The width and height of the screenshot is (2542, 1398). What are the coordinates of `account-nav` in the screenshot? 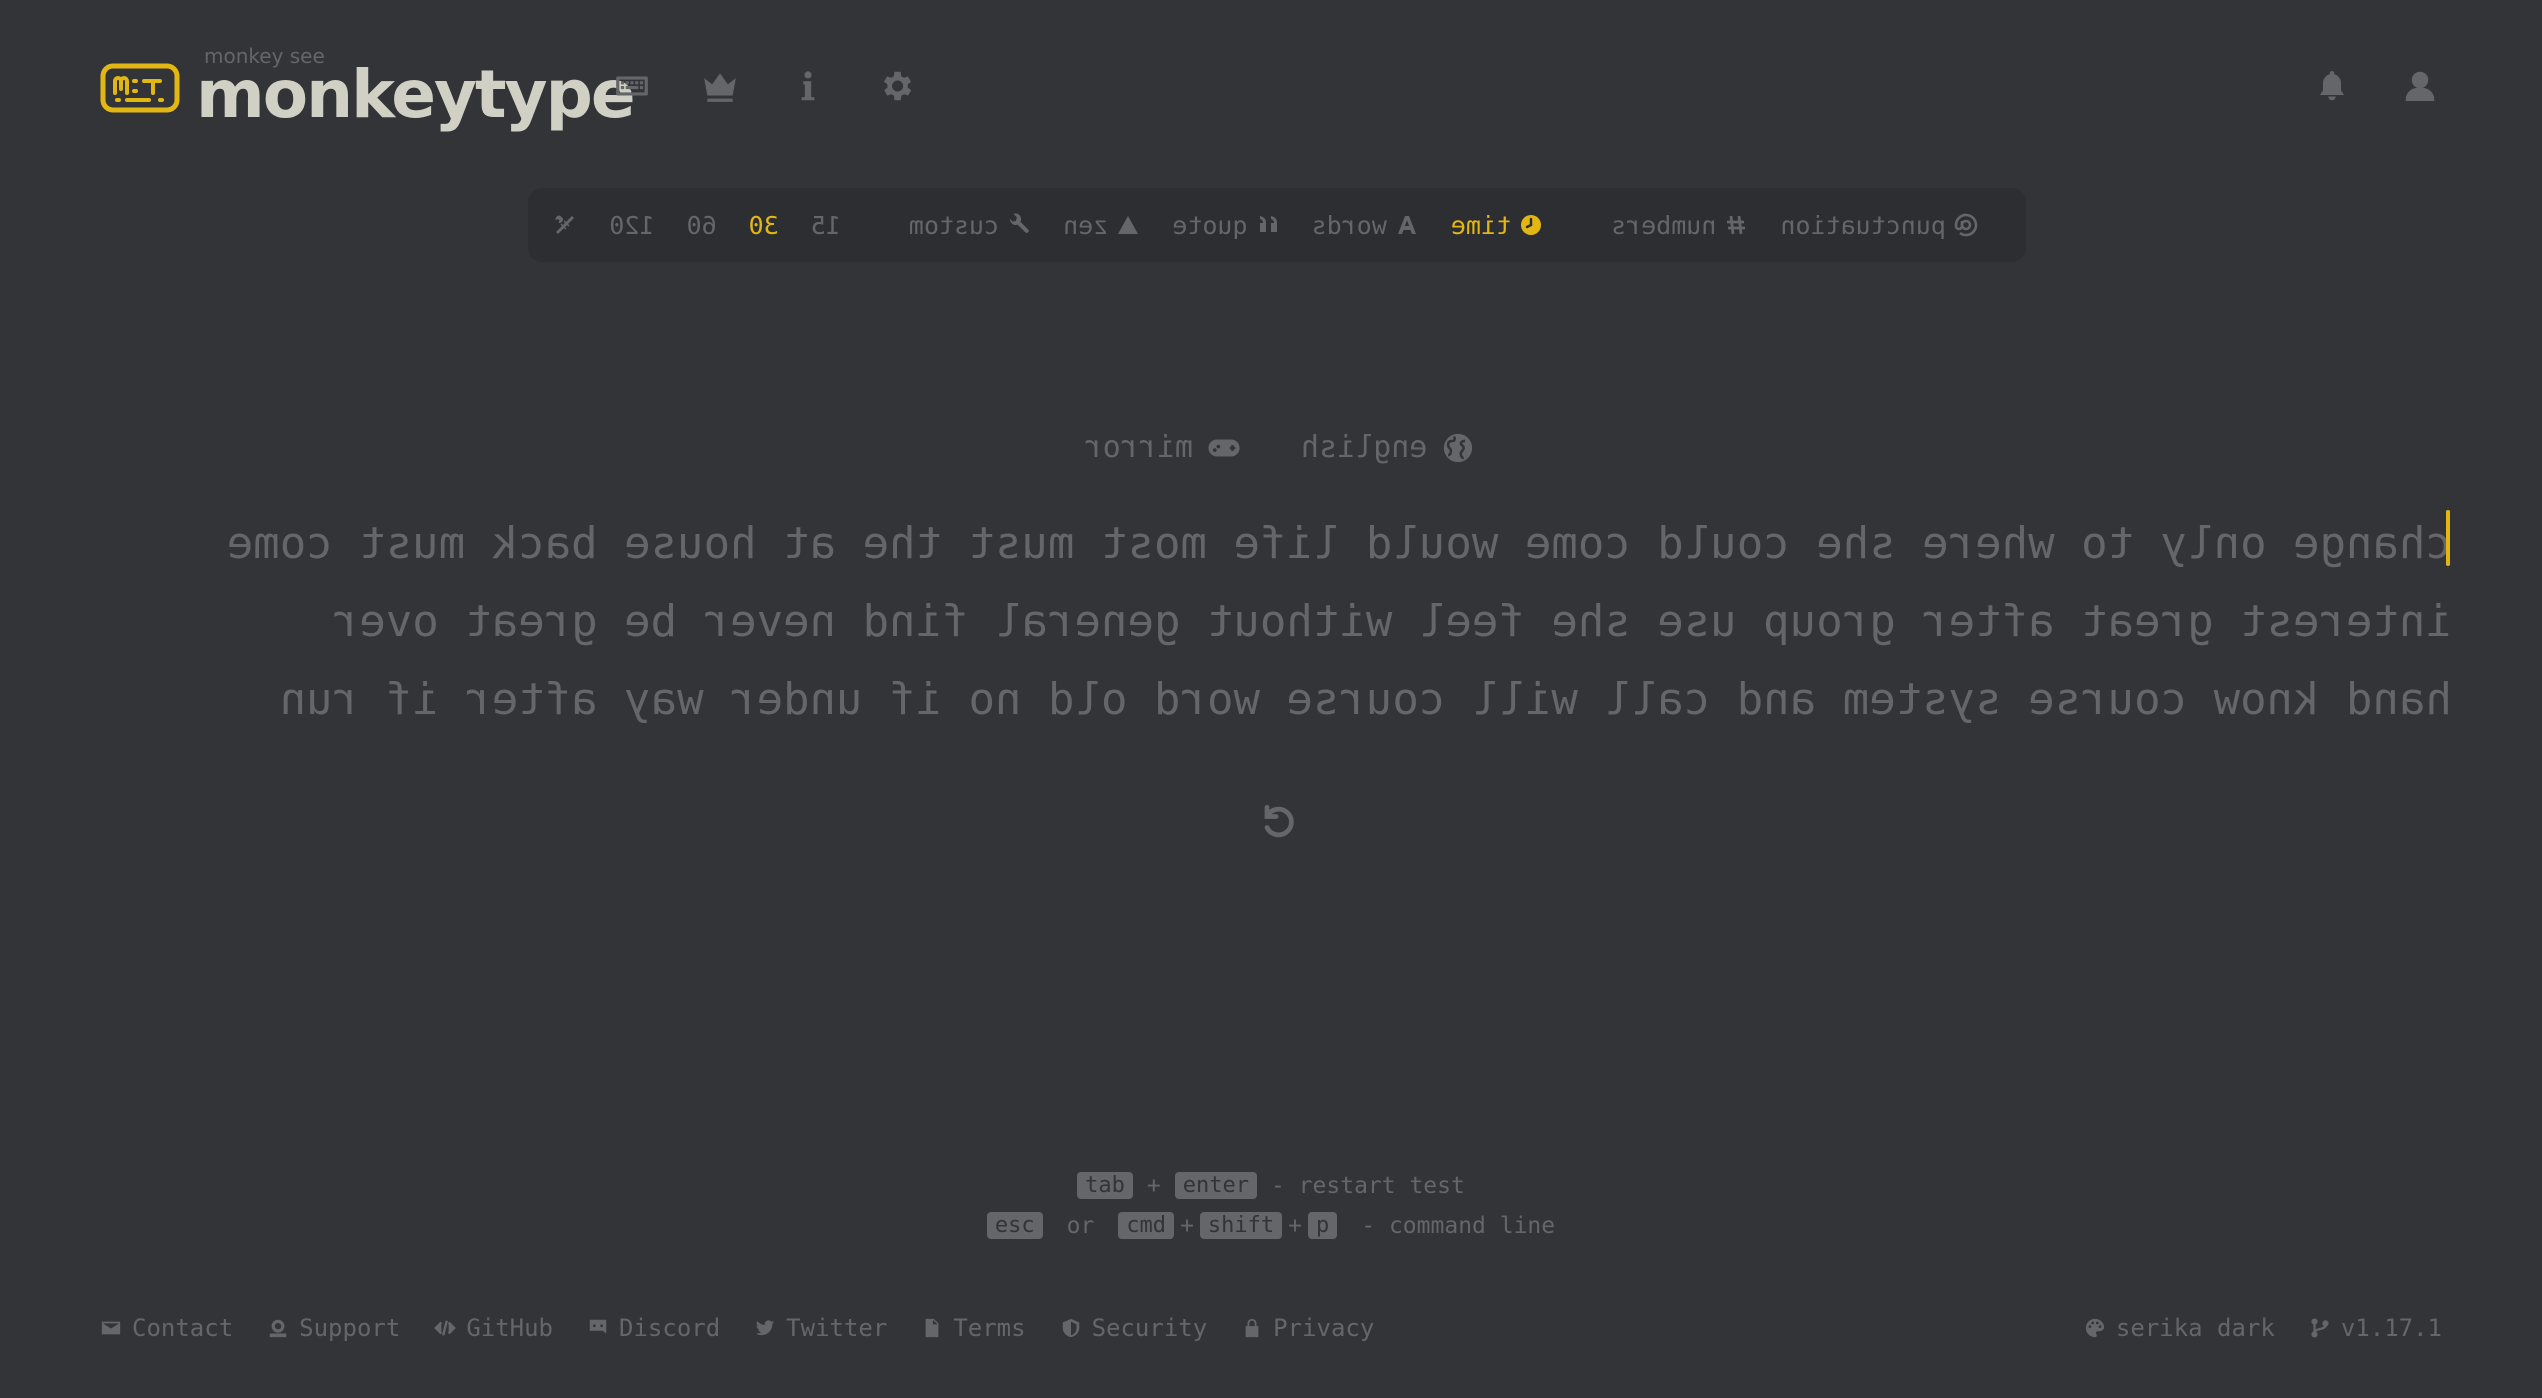 It's located at (2376, 86).